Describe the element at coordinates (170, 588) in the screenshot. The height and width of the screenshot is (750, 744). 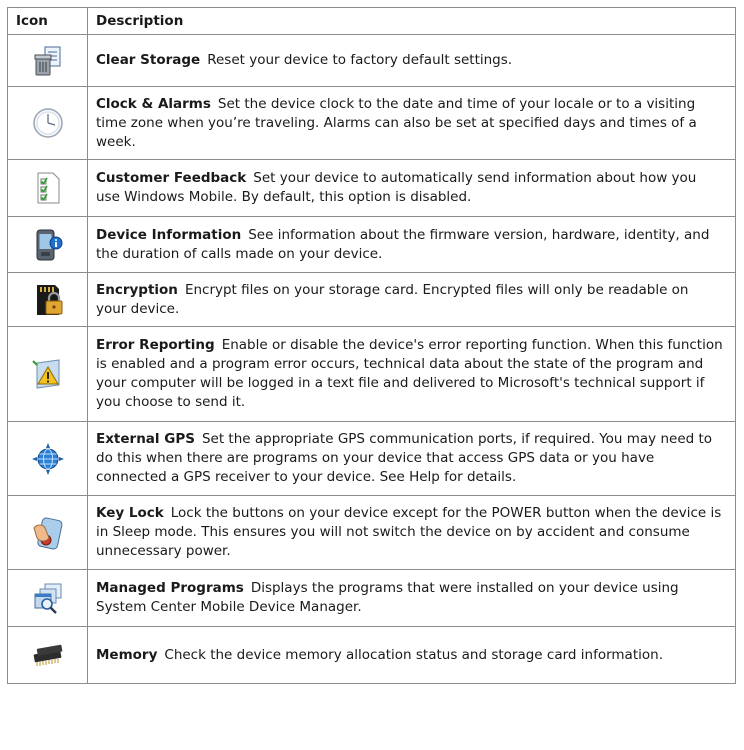
I see `row-title: Managed Programs` at that location.